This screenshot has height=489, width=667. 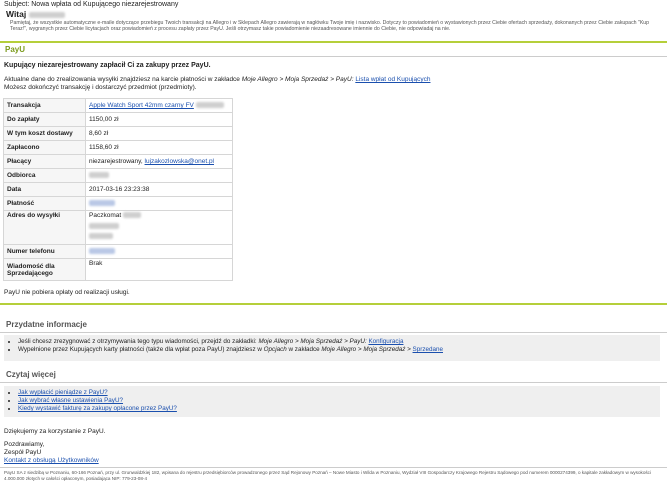 I want to click on table-row: Adres do wysyłki Paczkomat, so click(x=118, y=227).